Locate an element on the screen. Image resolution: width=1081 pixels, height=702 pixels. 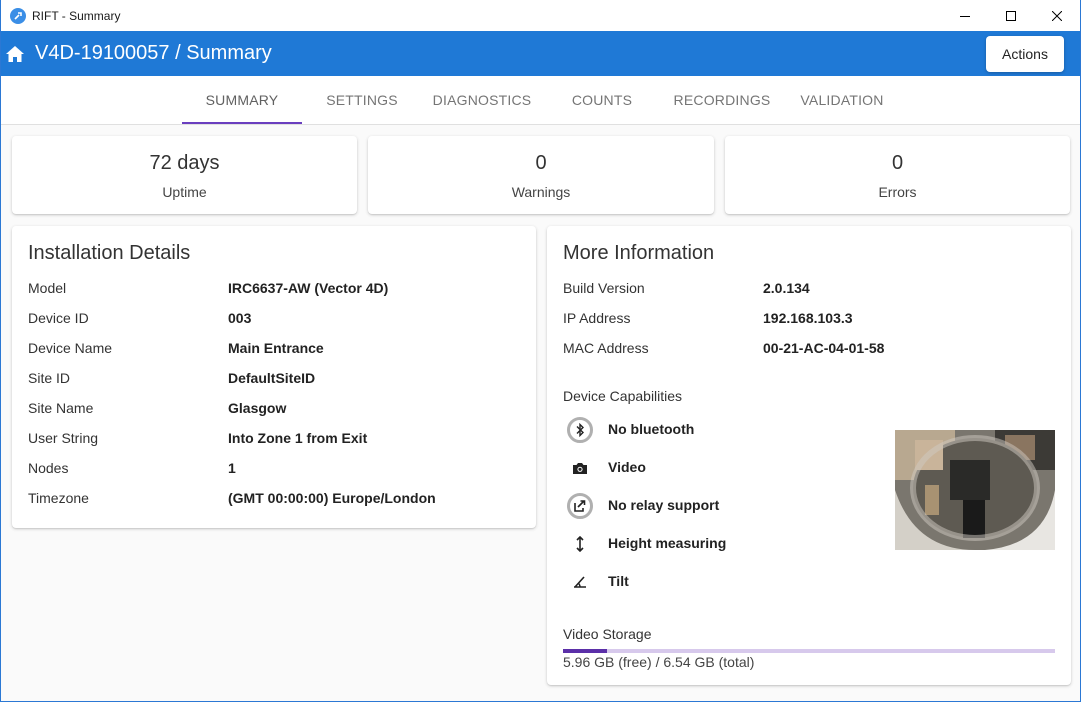
camera-preview-image is located at coordinates (975, 490).